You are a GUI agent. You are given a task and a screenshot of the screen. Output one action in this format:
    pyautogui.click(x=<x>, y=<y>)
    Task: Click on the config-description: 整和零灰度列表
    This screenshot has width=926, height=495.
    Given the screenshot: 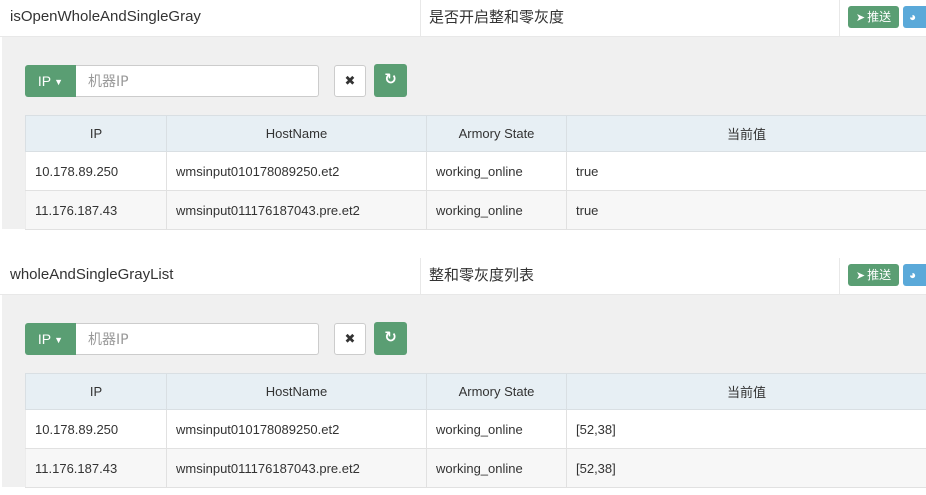 What is the action you would take?
    pyautogui.click(x=630, y=276)
    